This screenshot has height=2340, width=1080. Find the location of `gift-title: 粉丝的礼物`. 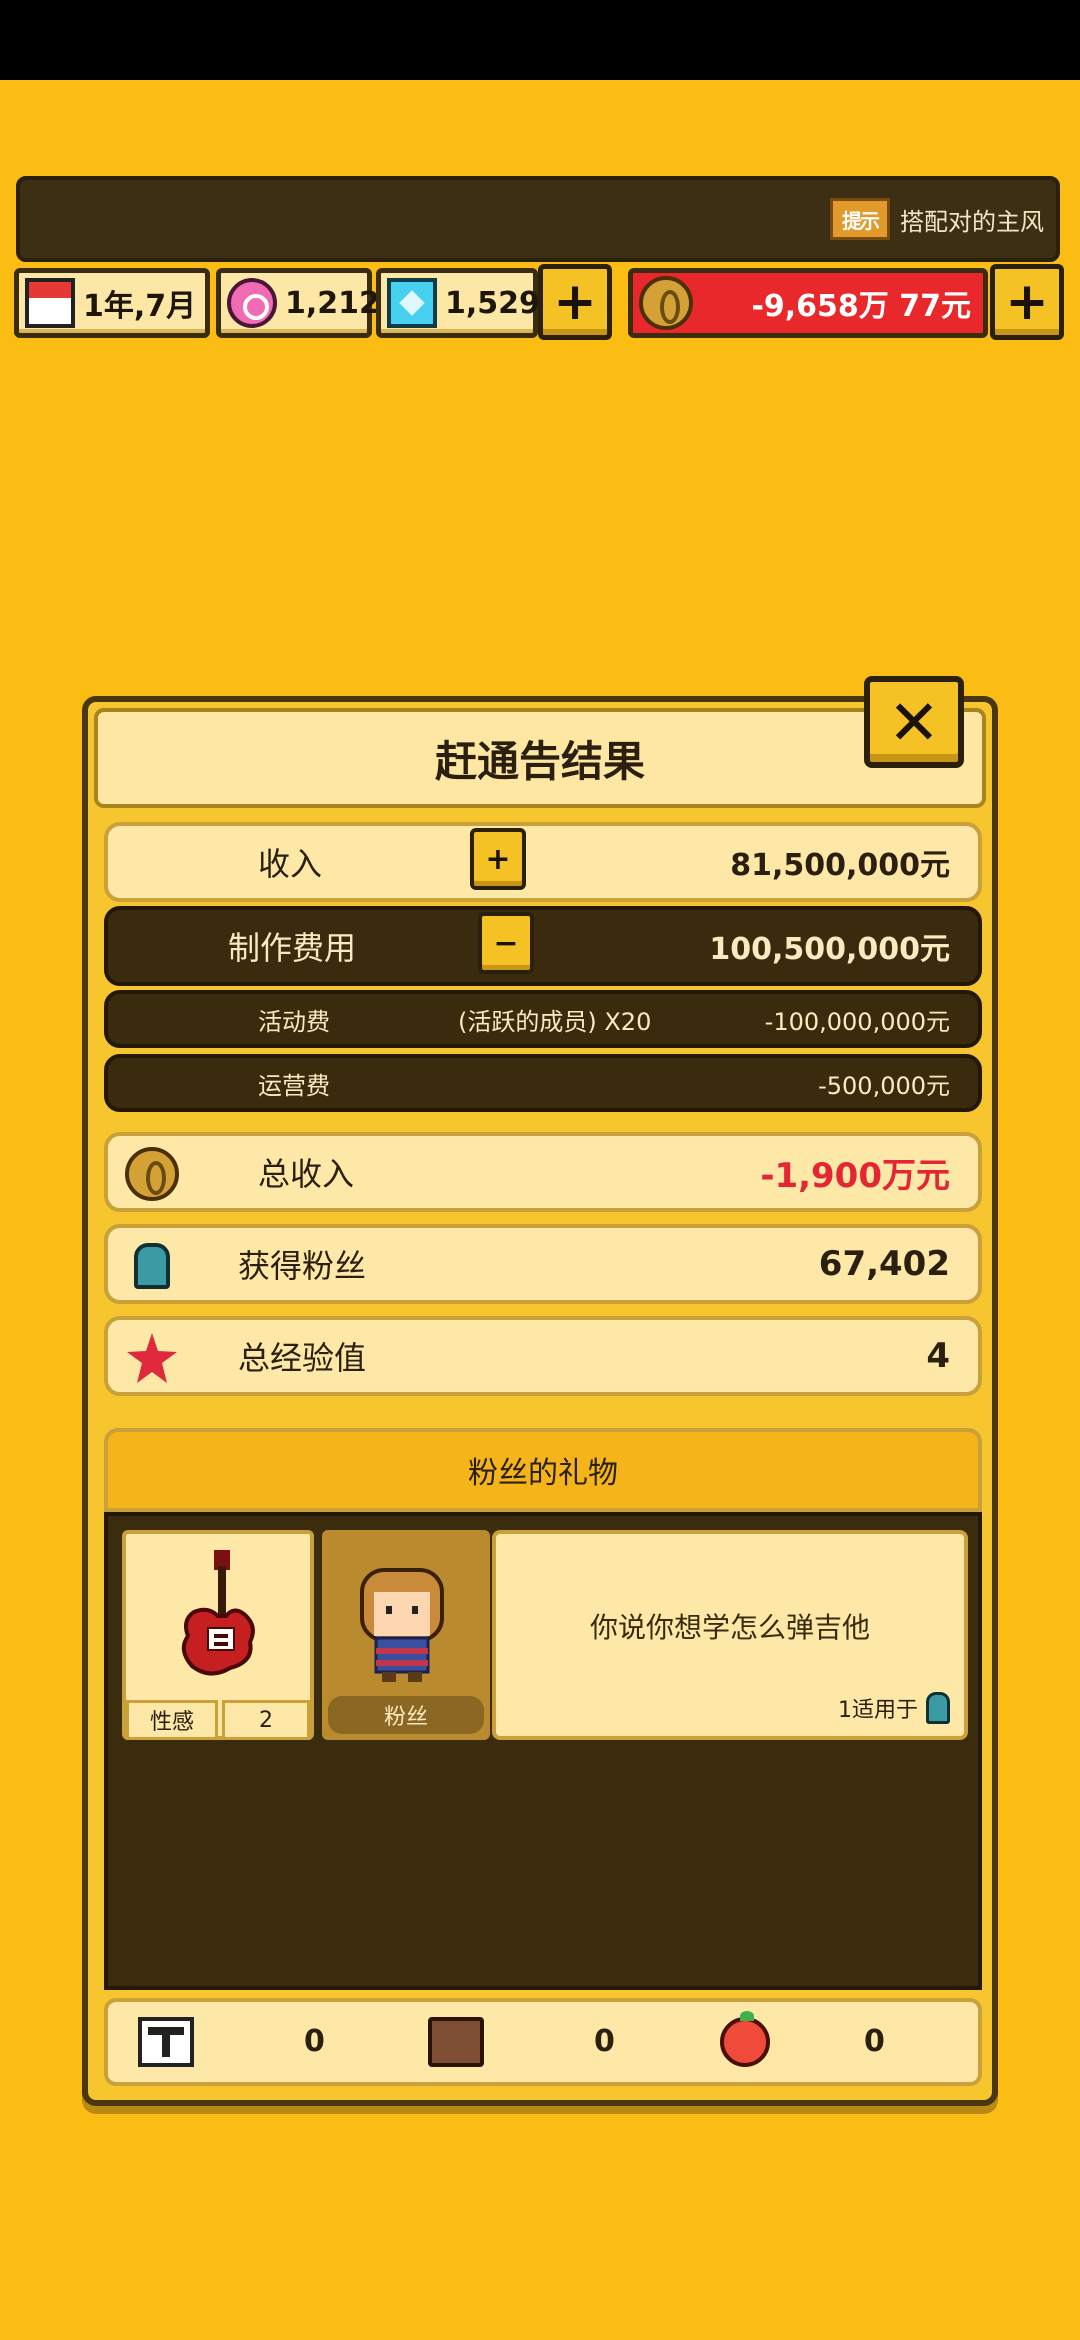

gift-title: 粉丝的礼物 is located at coordinates (543, 1470).